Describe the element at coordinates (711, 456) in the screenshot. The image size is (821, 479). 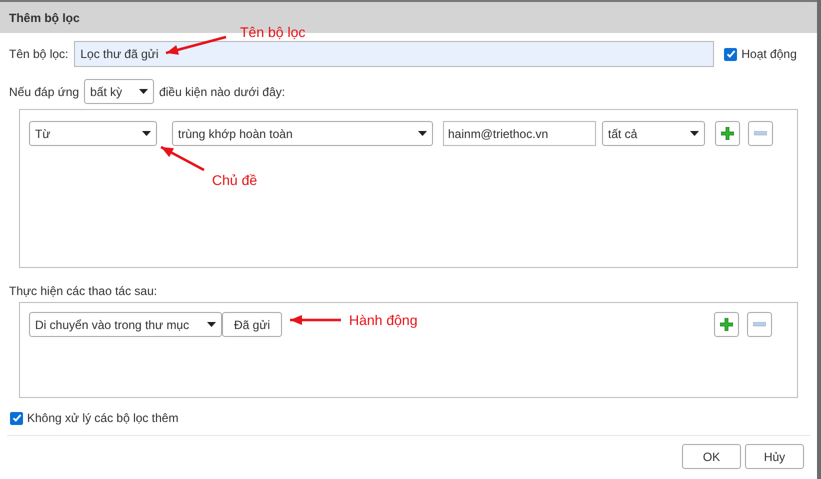
I see `dialog-button: OK` at that location.